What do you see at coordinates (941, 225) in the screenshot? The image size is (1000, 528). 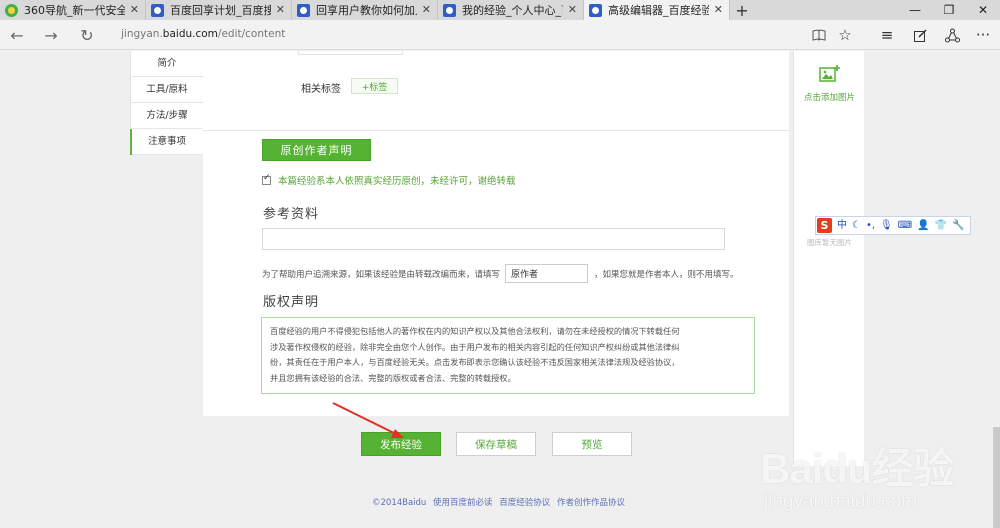 I see `skin-icon: 👕` at bounding box center [941, 225].